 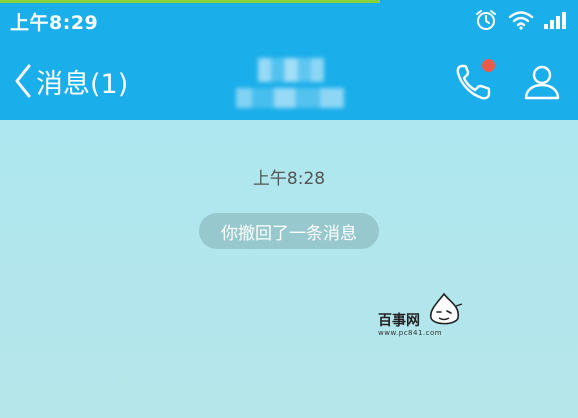 I want to click on recalled-message-notice: 你撤回了一条消息, so click(x=289, y=231).